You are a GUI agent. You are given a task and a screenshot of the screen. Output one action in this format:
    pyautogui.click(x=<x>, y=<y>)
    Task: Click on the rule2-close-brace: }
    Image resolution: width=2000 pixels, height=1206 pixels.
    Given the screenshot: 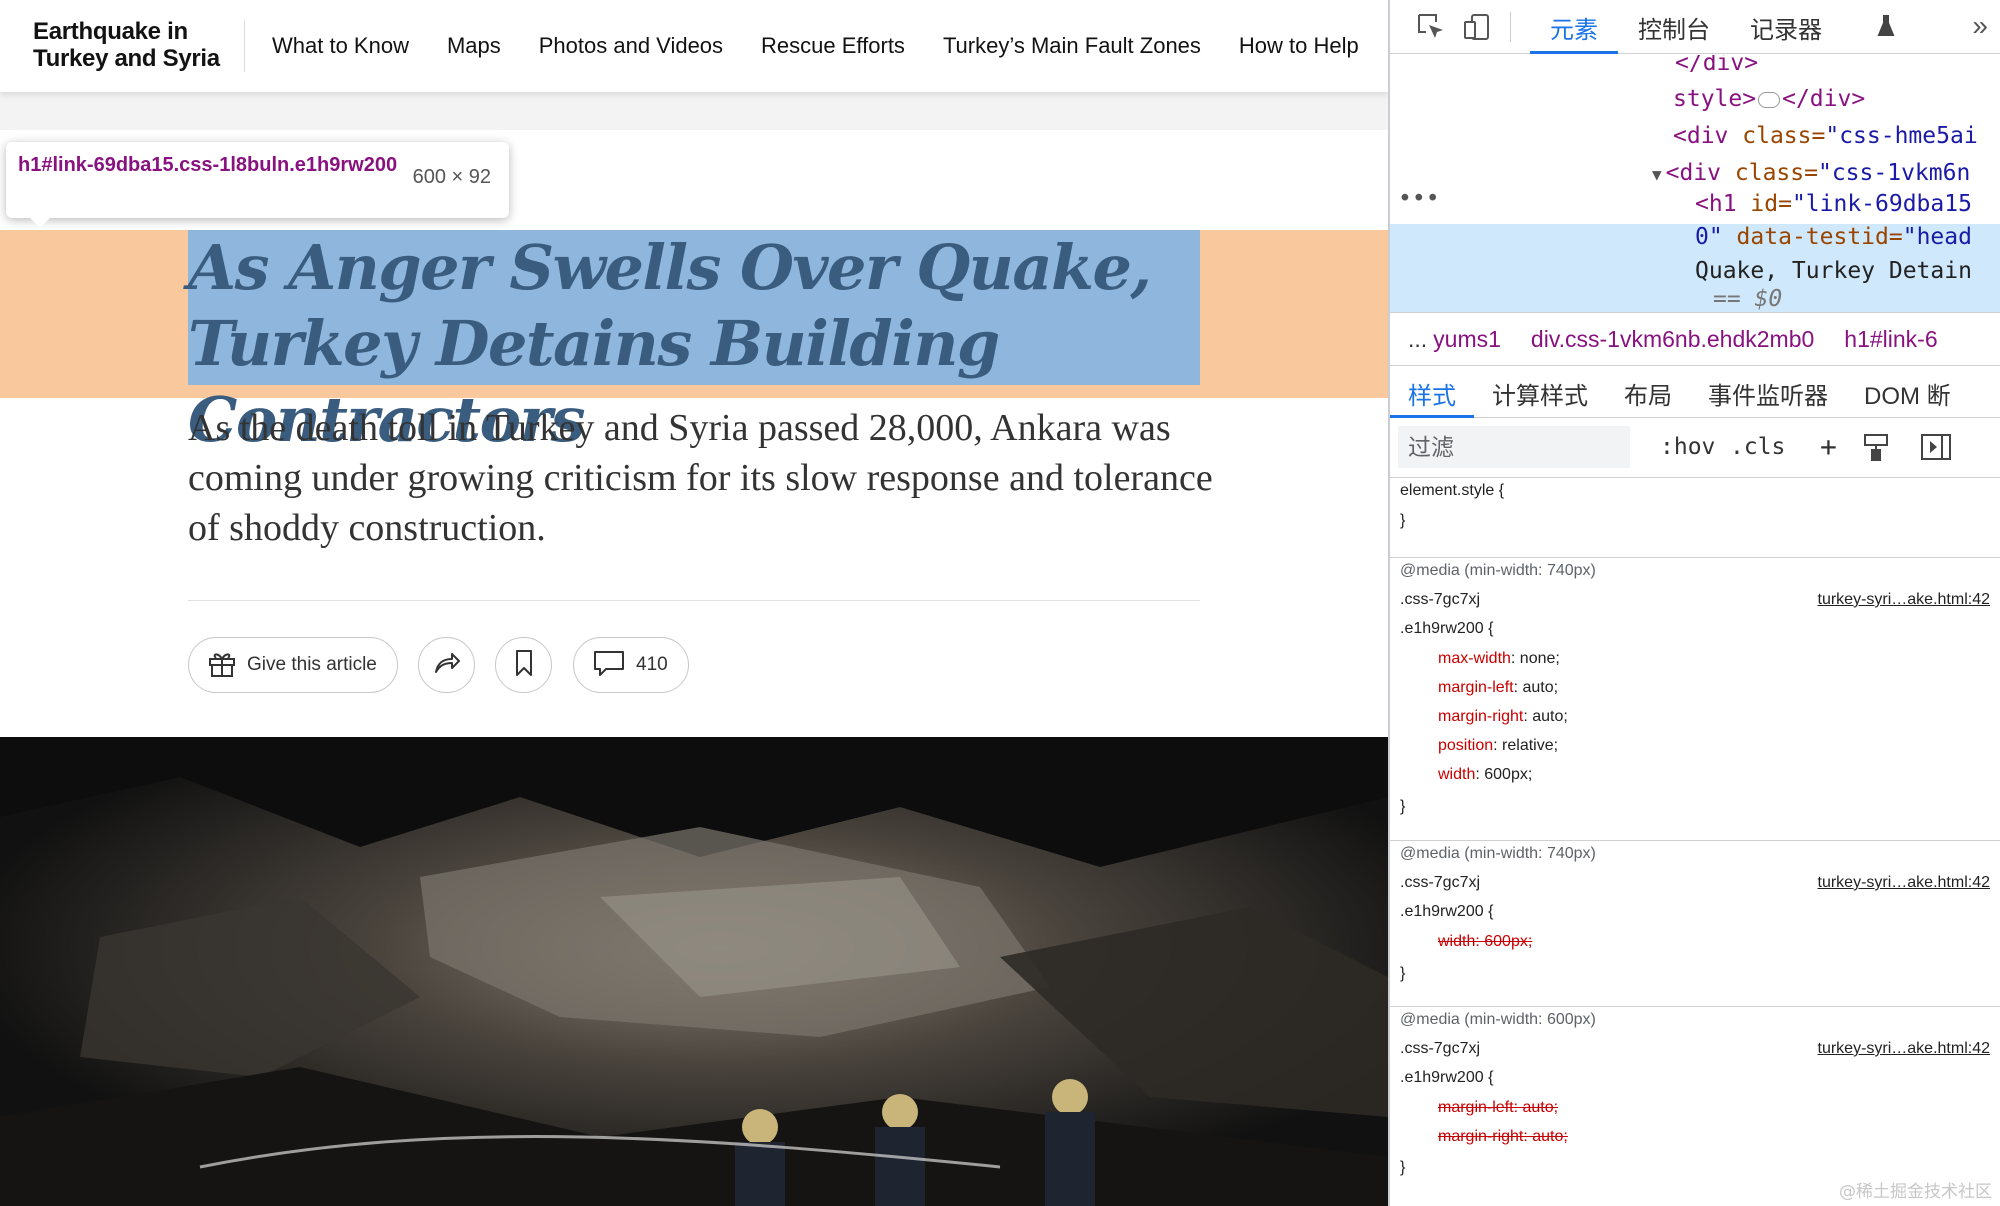 What is the action you would take?
    pyautogui.click(x=1403, y=973)
    